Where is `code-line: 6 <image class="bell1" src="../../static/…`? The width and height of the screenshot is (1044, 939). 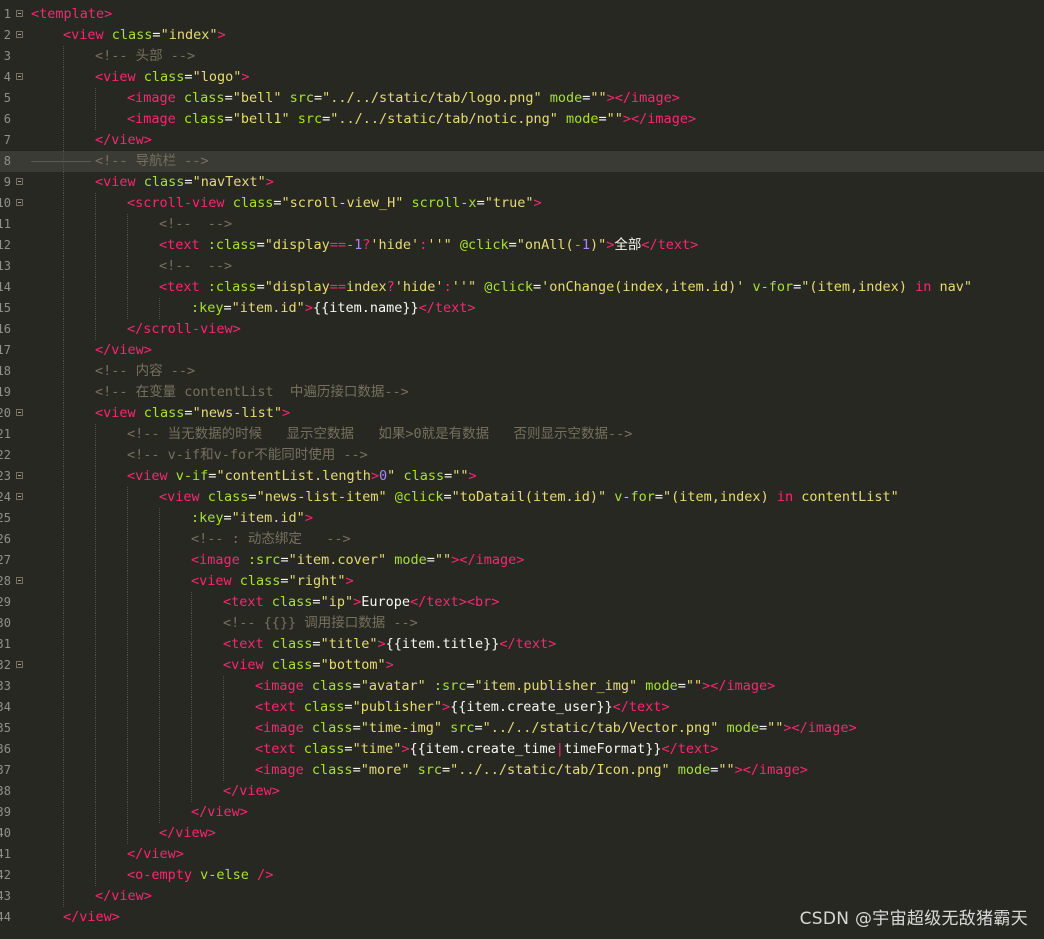 code-line: 6 <image class="bell1" src="../../static/… is located at coordinates (522, 119).